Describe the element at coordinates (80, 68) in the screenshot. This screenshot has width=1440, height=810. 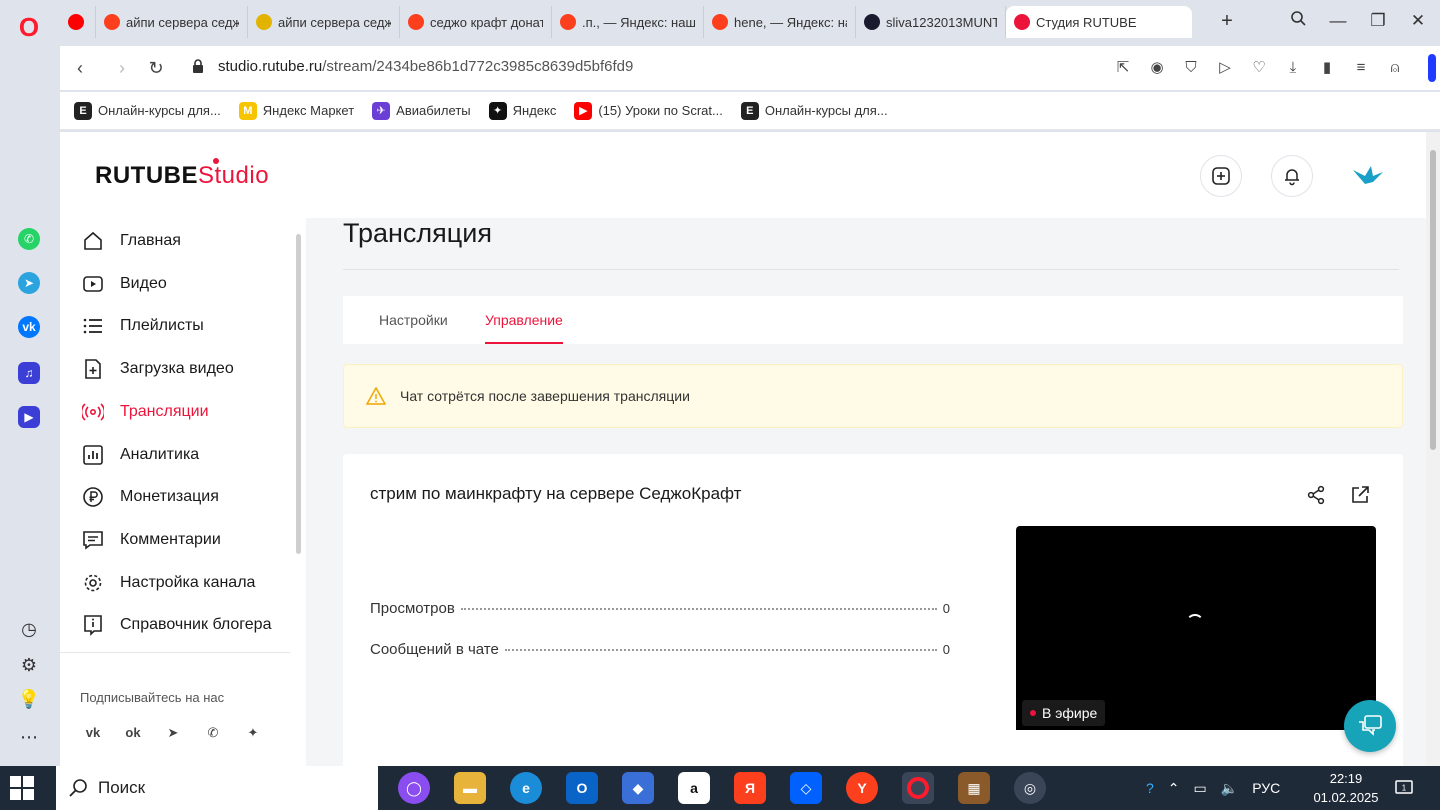
I see `back-button: ‹` at that location.